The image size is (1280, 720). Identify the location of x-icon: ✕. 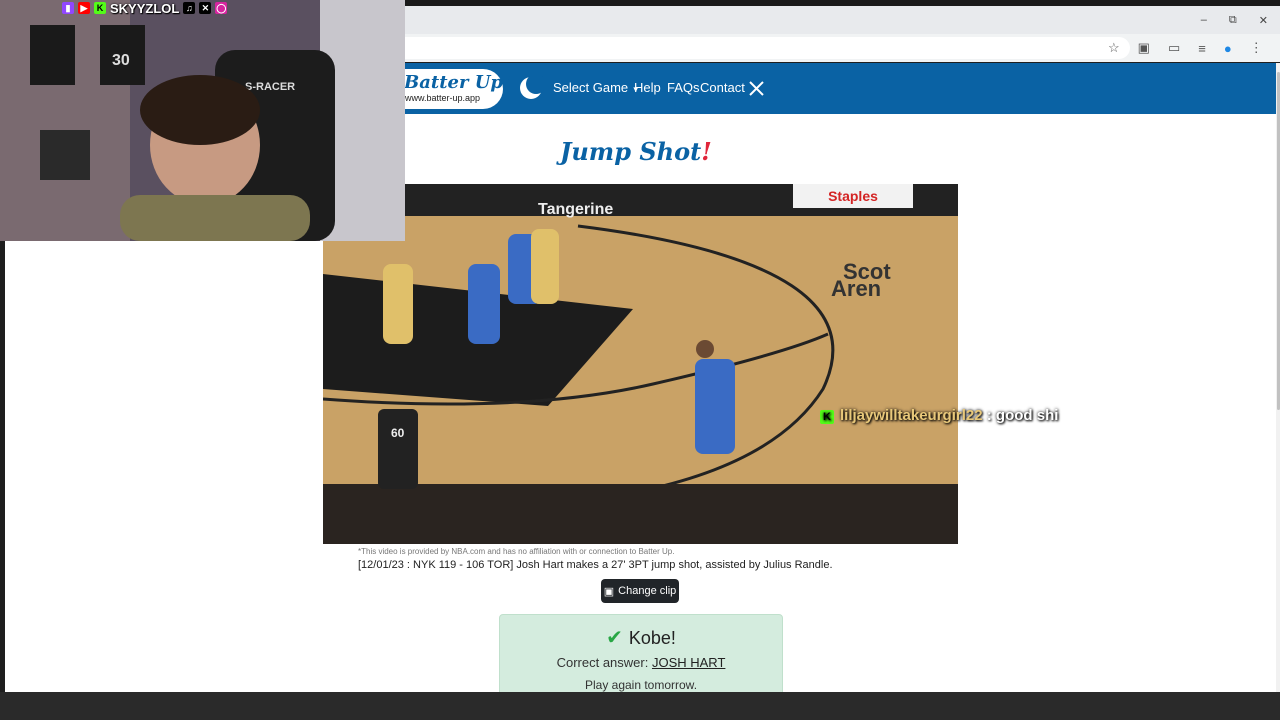
(205, 8).